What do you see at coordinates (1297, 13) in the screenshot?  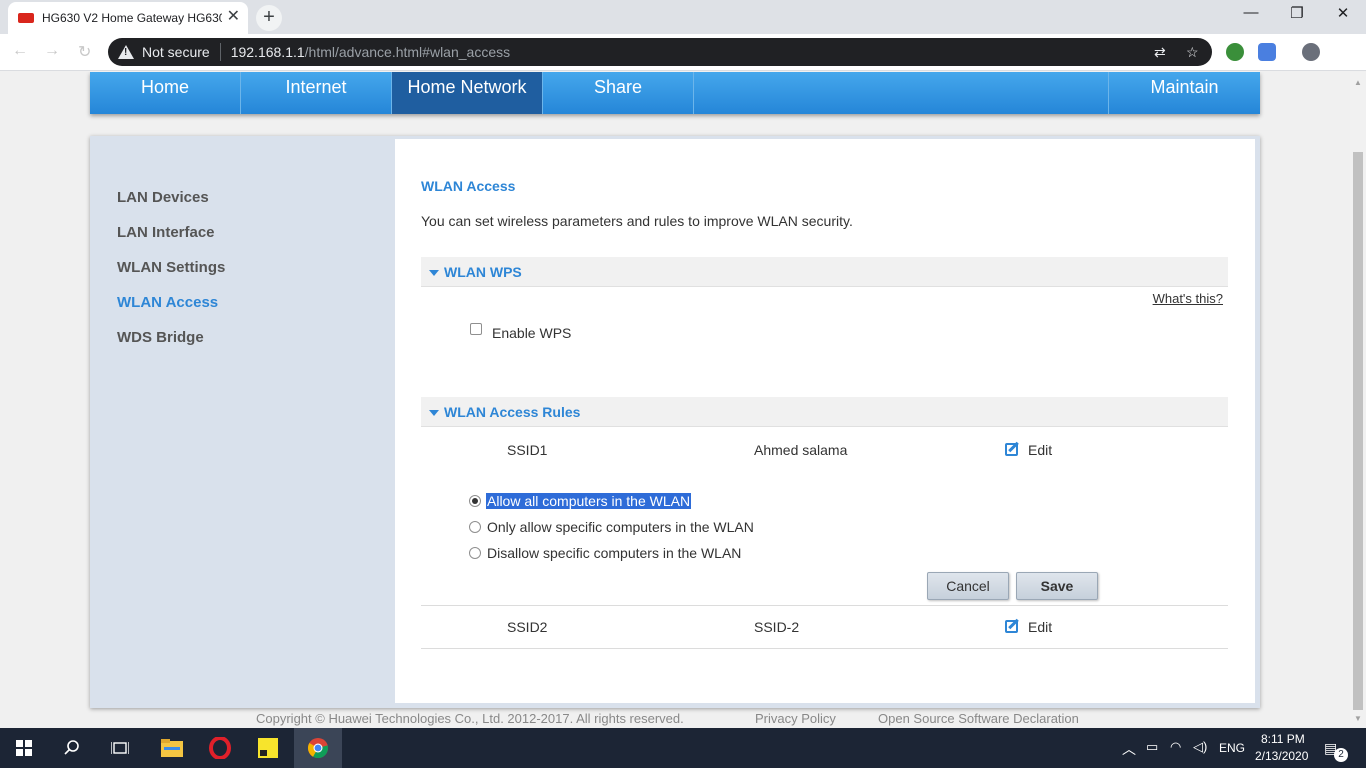 I see `restore-button: ❐` at bounding box center [1297, 13].